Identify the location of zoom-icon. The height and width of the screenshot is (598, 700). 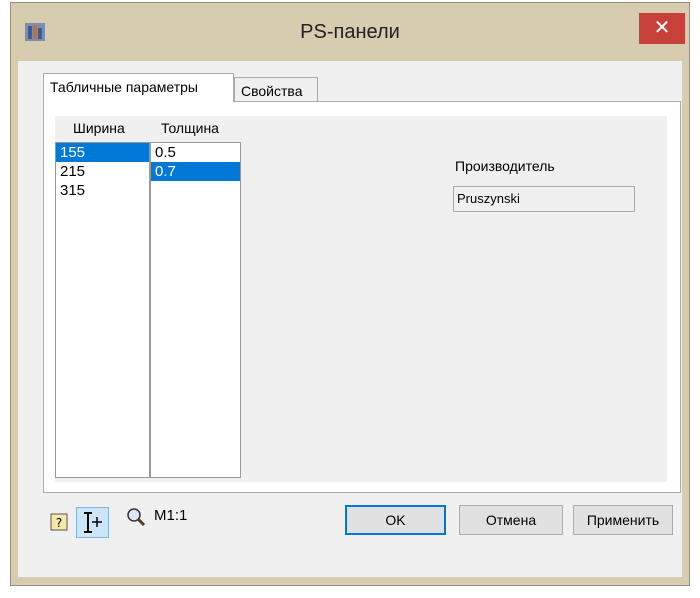
(136, 517).